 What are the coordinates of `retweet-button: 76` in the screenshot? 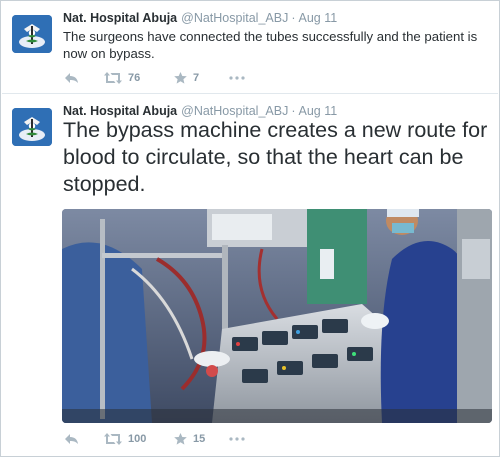 It's located at (139, 78).